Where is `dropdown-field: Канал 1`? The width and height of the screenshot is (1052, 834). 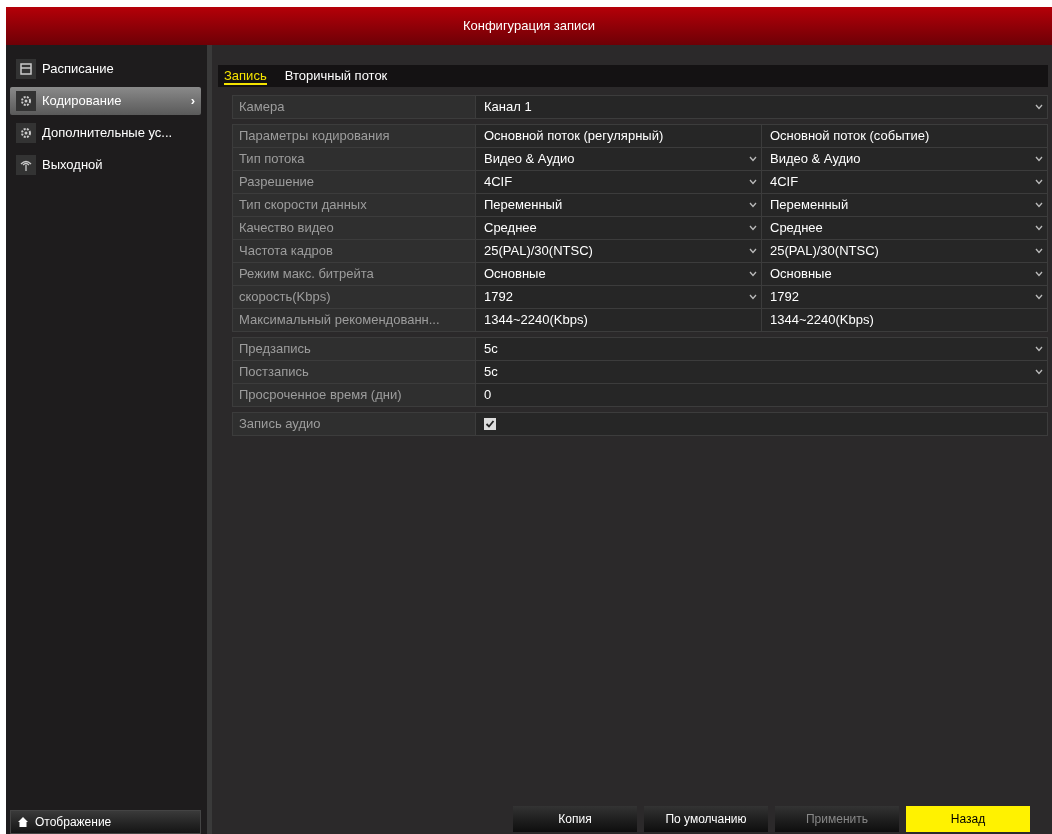
dropdown-field: Канал 1 is located at coordinates (761, 107).